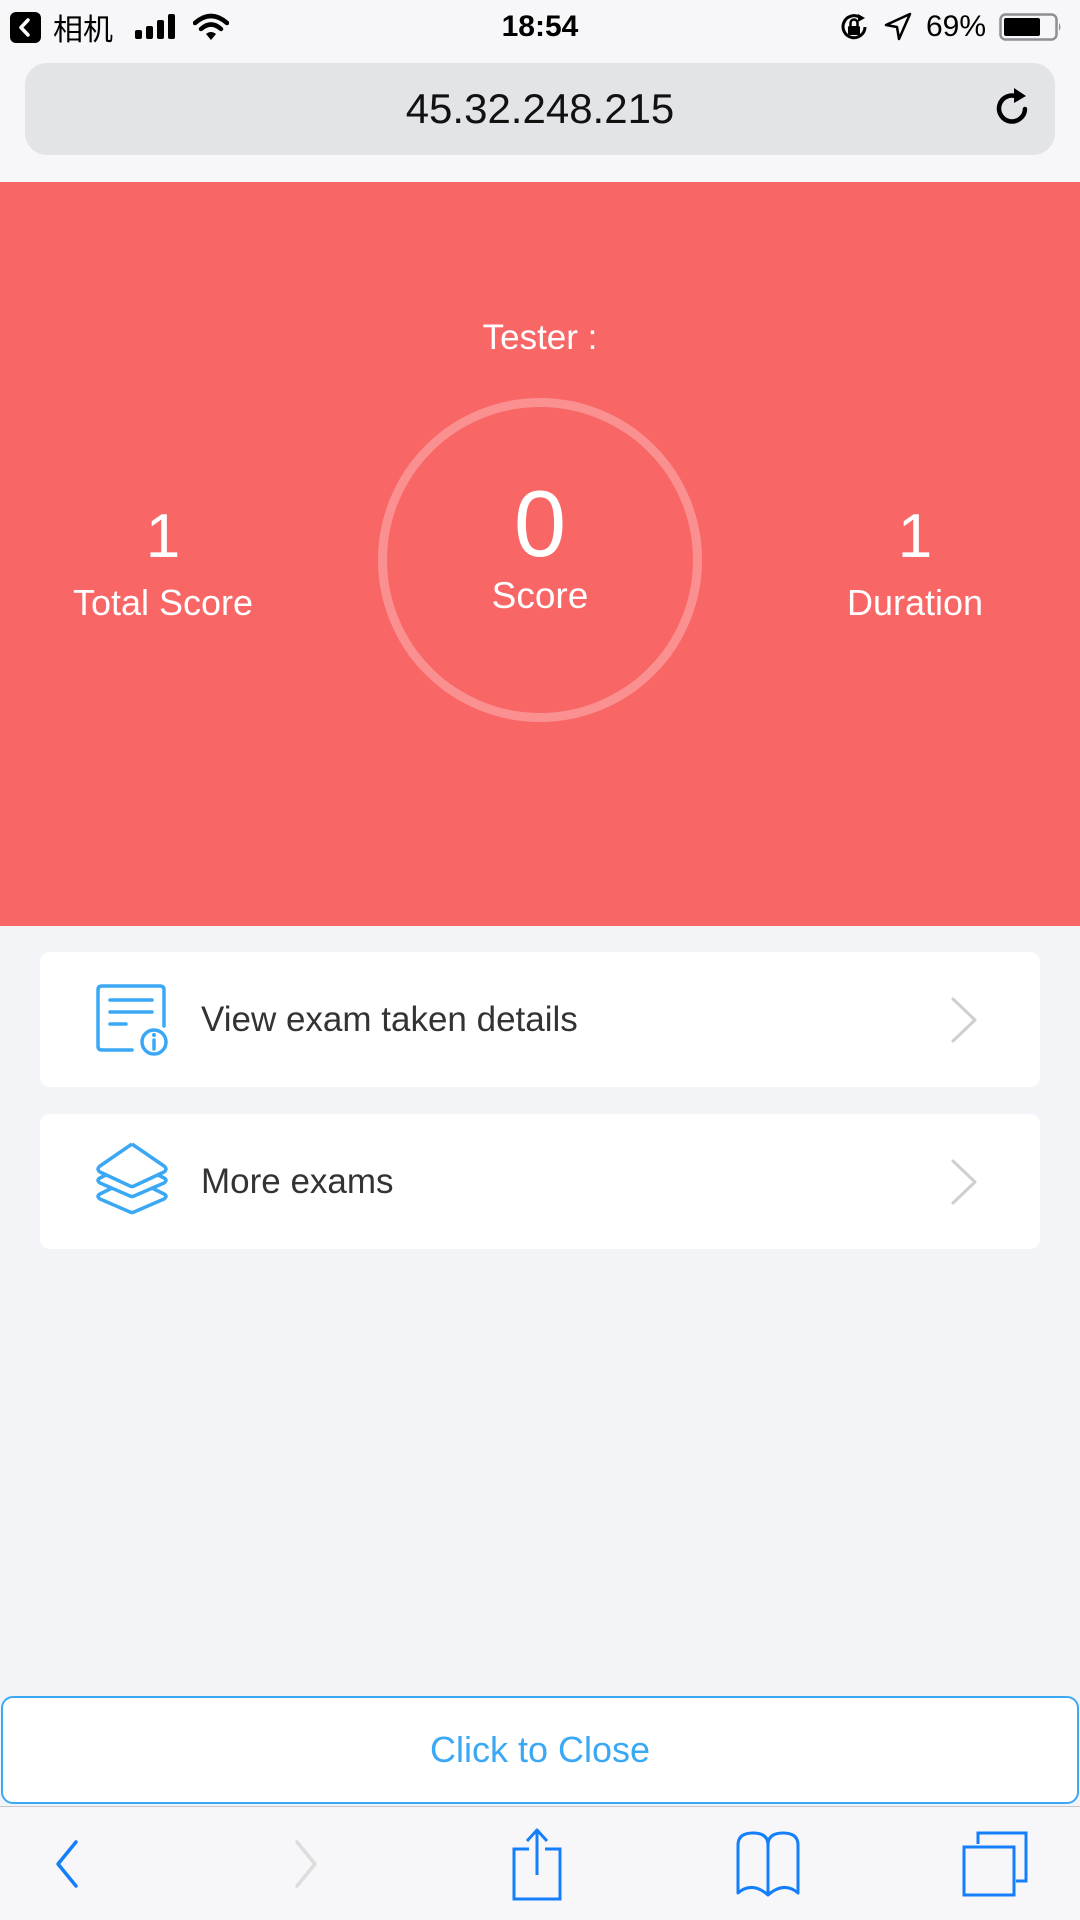  Describe the element at coordinates (297, 1181) in the screenshot. I see `more-exams-label: More exams` at that location.